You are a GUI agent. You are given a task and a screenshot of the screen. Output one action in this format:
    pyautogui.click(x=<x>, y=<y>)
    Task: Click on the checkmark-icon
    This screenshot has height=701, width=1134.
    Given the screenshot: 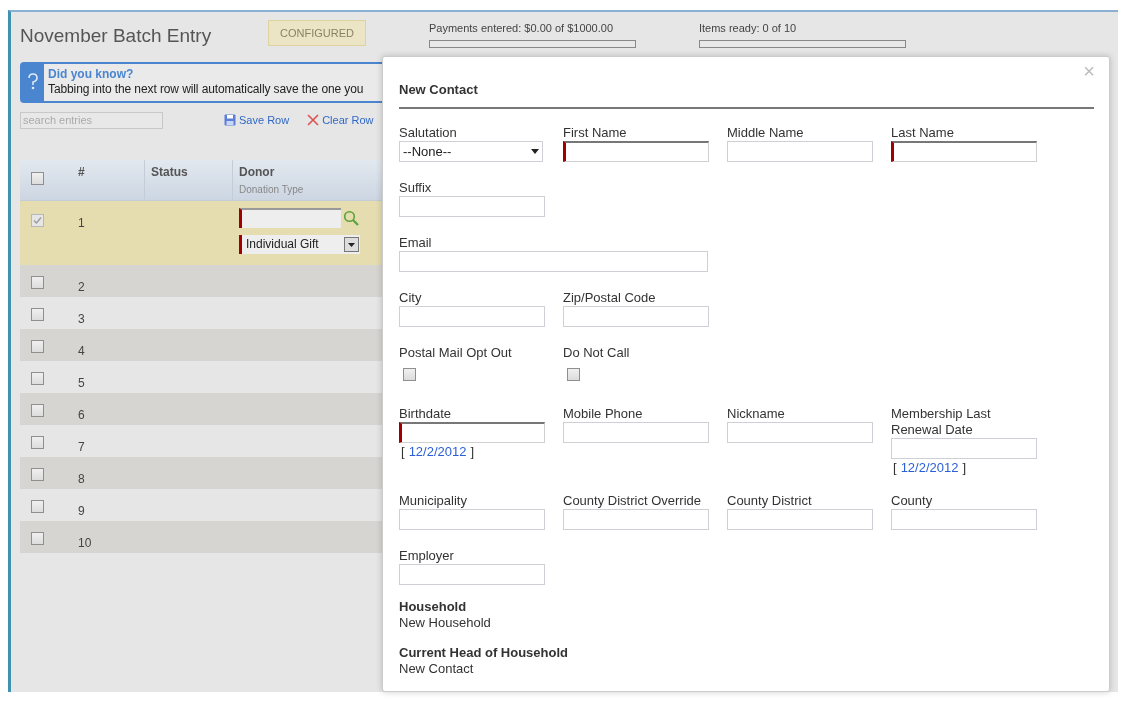 What is the action you would take?
    pyautogui.click(x=37, y=220)
    